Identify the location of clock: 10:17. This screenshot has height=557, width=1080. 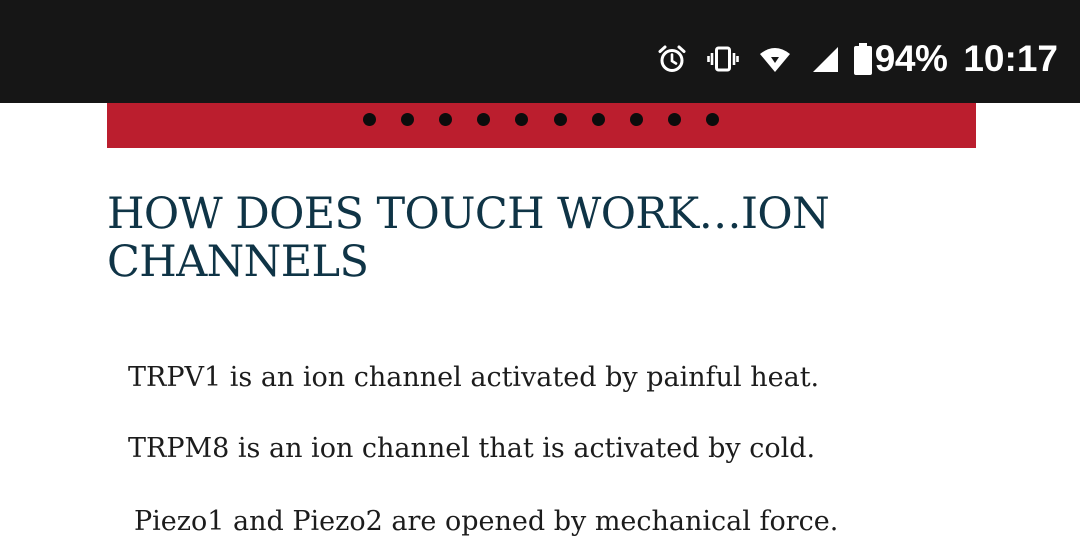
(1010, 58).